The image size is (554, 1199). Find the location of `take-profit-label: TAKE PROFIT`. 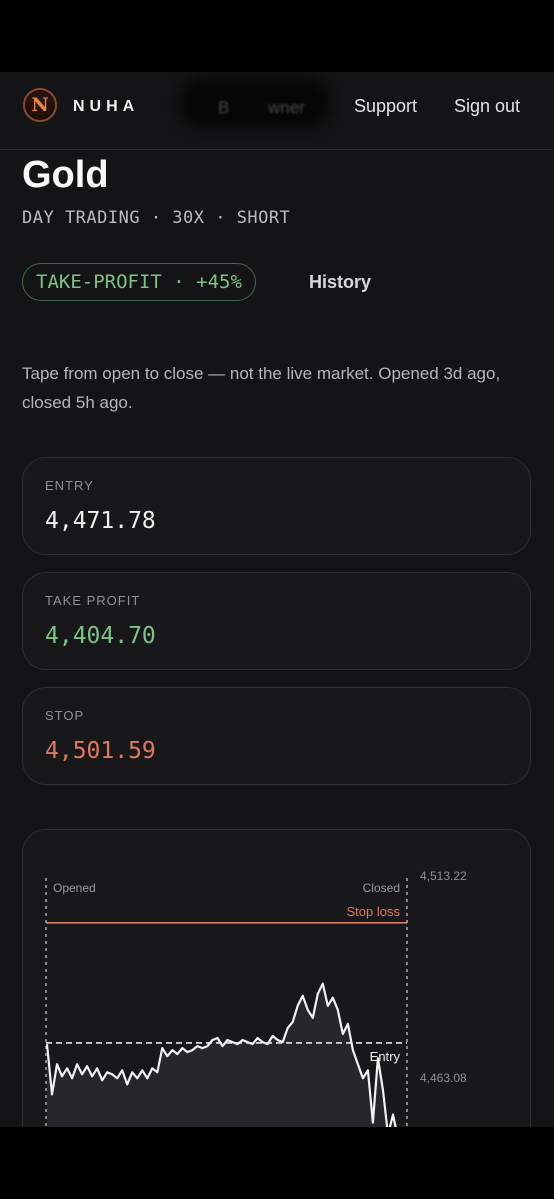

take-profit-label: TAKE PROFIT is located at coordinates (93, 600).